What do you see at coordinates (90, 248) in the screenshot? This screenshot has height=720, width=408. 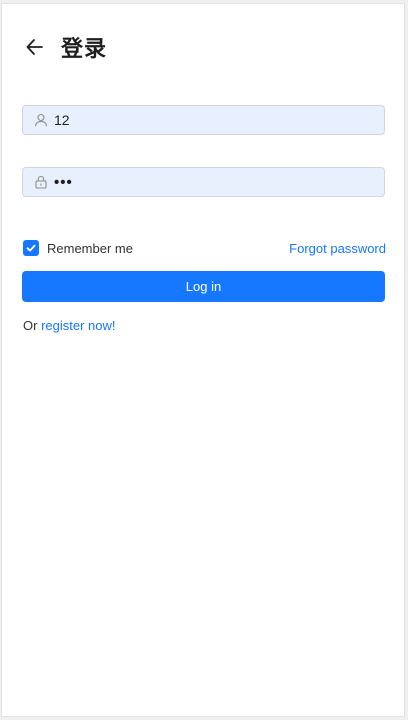 I see `remember-me-label: Remember me` at bounding box center [90, 248].